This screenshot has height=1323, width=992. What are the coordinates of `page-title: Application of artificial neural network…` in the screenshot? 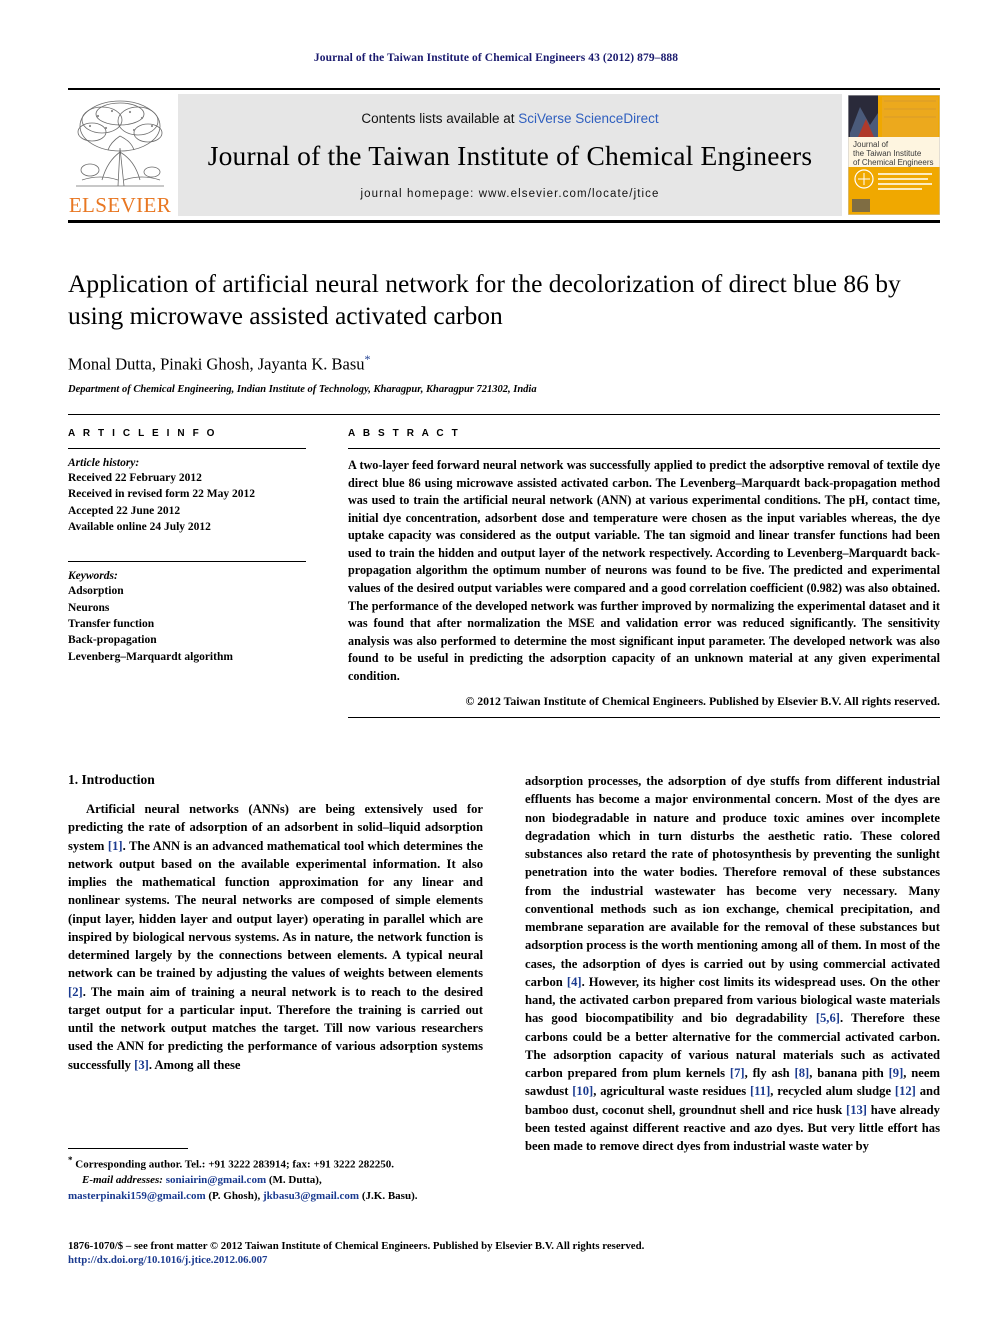 It's located at (484, 300).